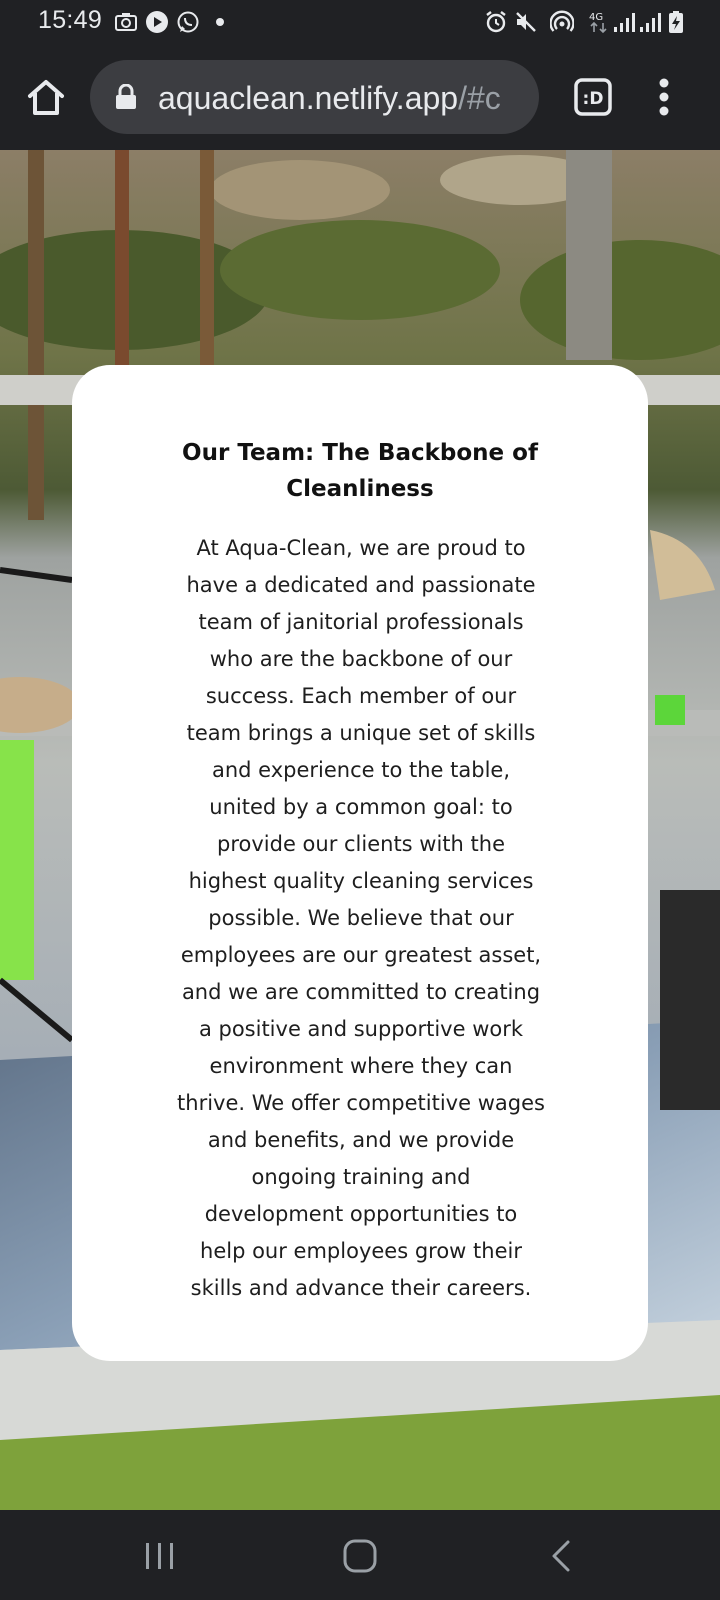  I want to click on system-nav-bar, so click(360, 1555).